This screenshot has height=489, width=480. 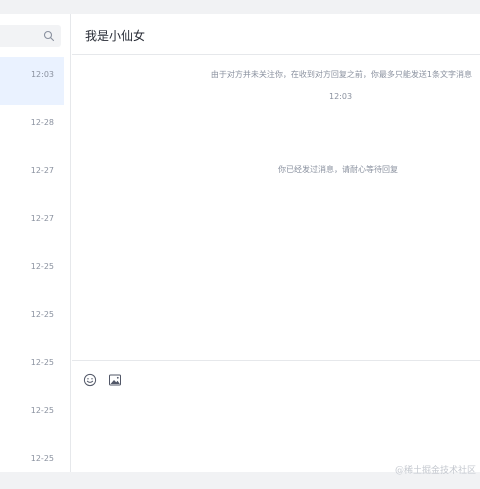 What do you see at coordinates (49, 36) in the screenshot?
I see `search-icon` at bounding box center [49, 36].